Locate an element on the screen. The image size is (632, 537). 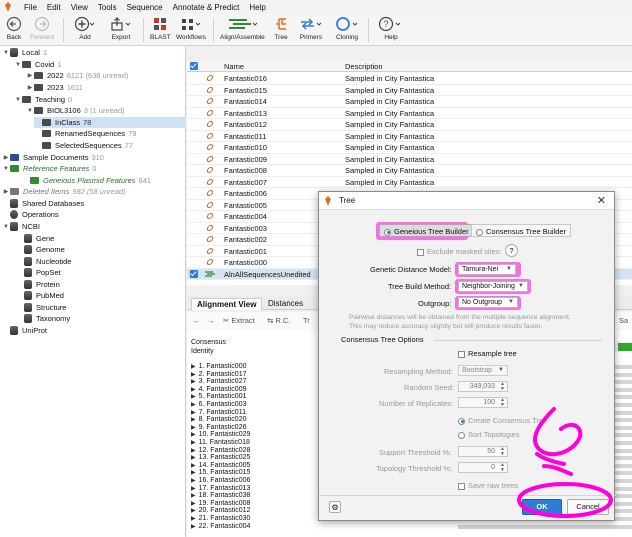
export-button: Export is located at coordinates (121, 28).